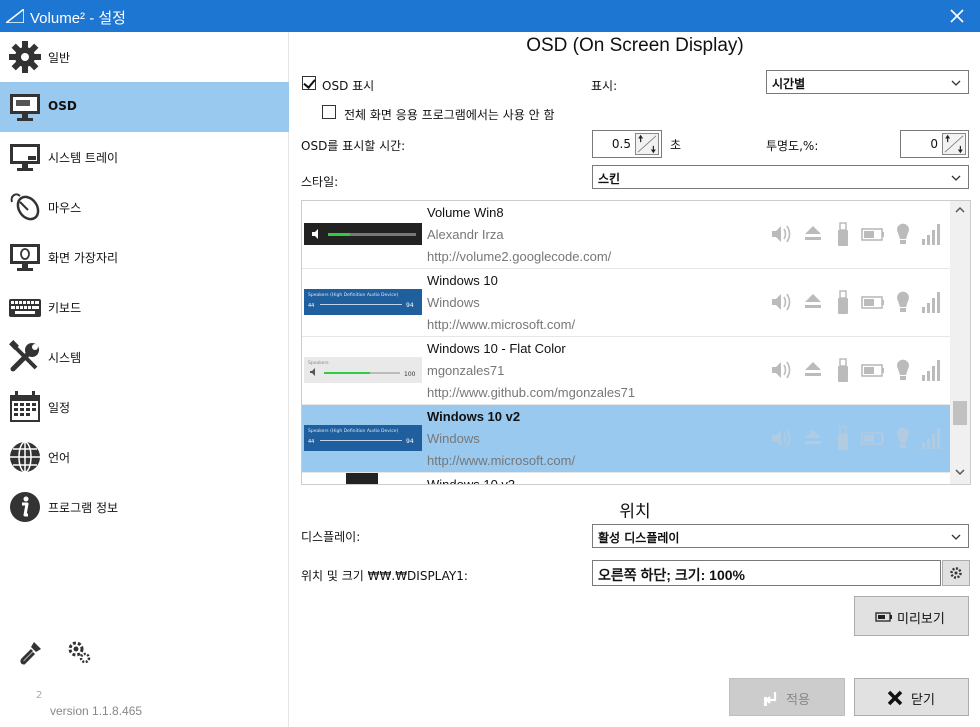 The image size is (980, 727). I want to click on sidebar-item-label: 프로그램 정보, so click(83, 508).